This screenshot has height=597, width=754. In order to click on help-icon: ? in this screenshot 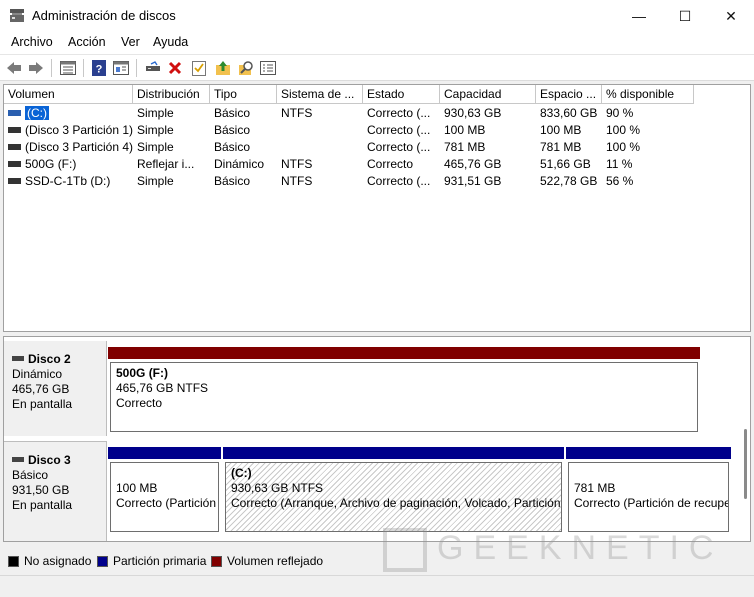, I will do `click(99, 68)`.